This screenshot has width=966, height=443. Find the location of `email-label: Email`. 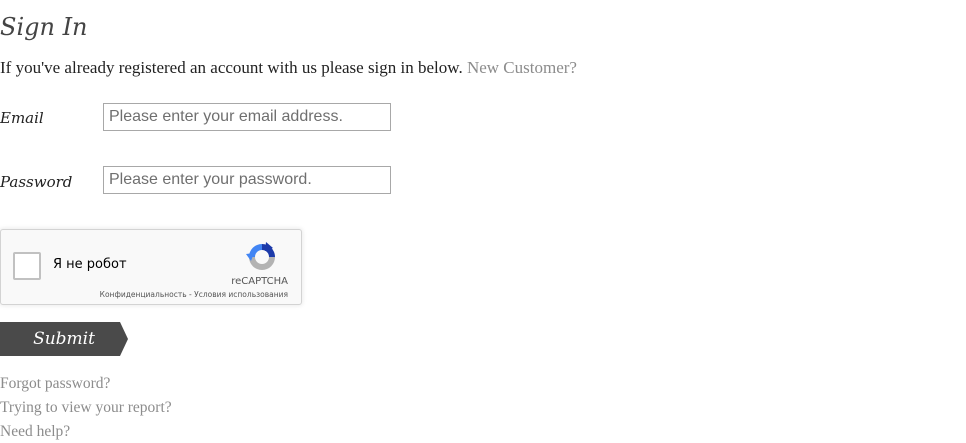

email-label: Email is located at coordinates (22, 118).